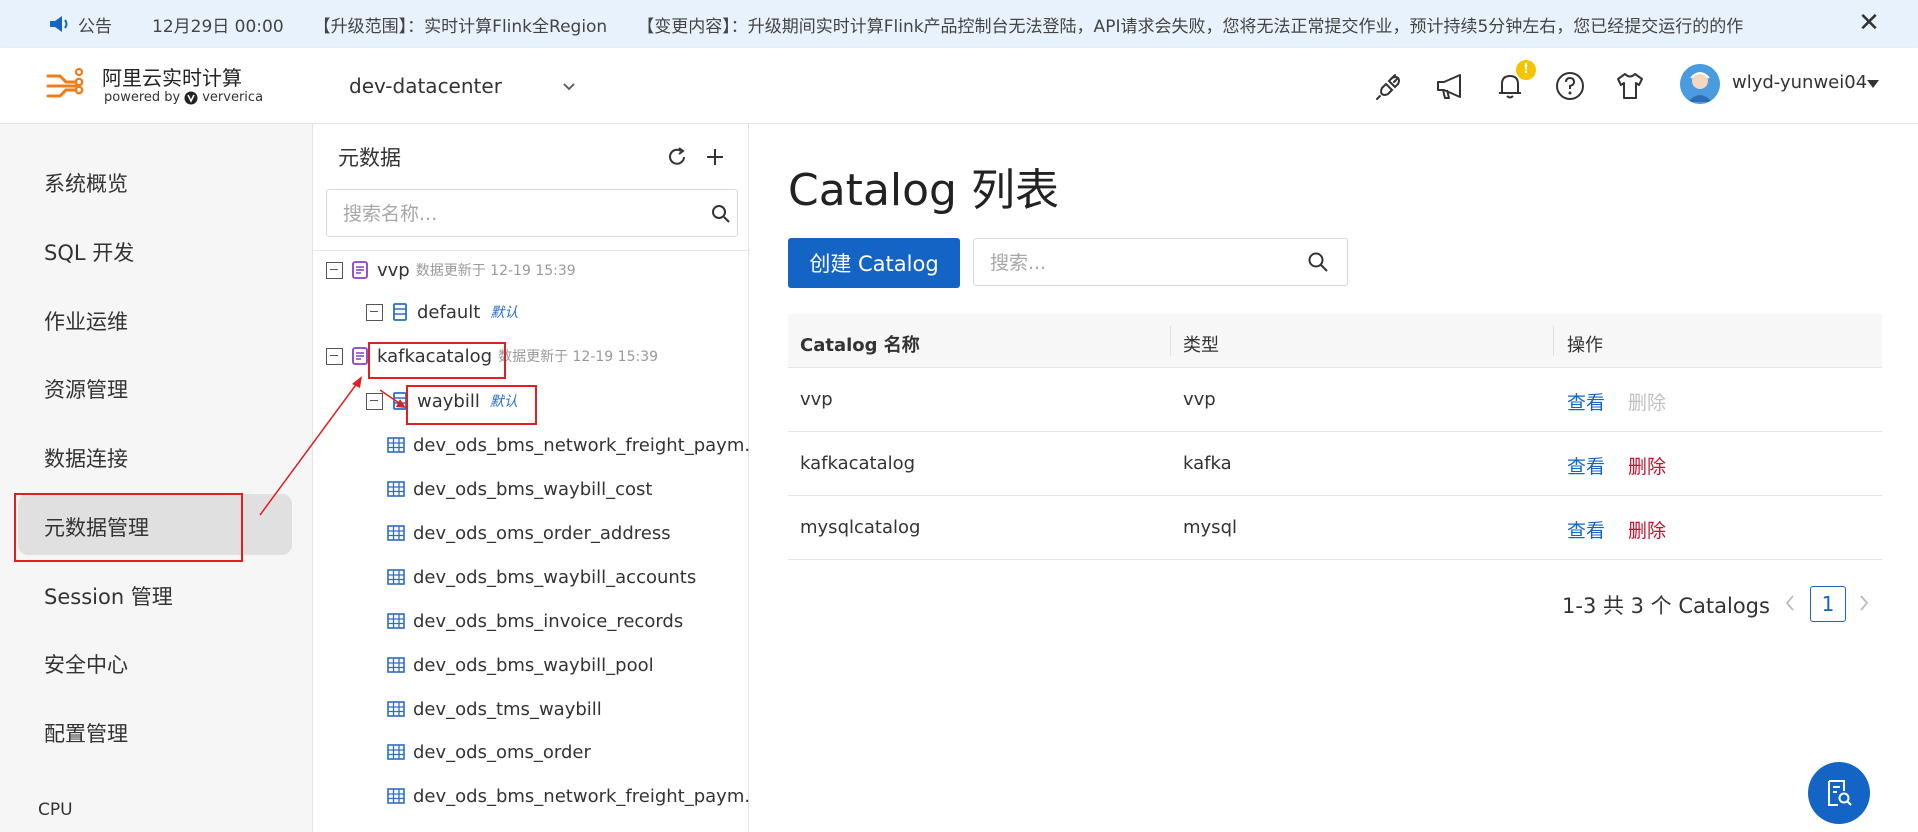  Describe the element at coordinates (860, 527) in the screenshot. I see `cell-catalog-name: mysqlcatalog` at that location.